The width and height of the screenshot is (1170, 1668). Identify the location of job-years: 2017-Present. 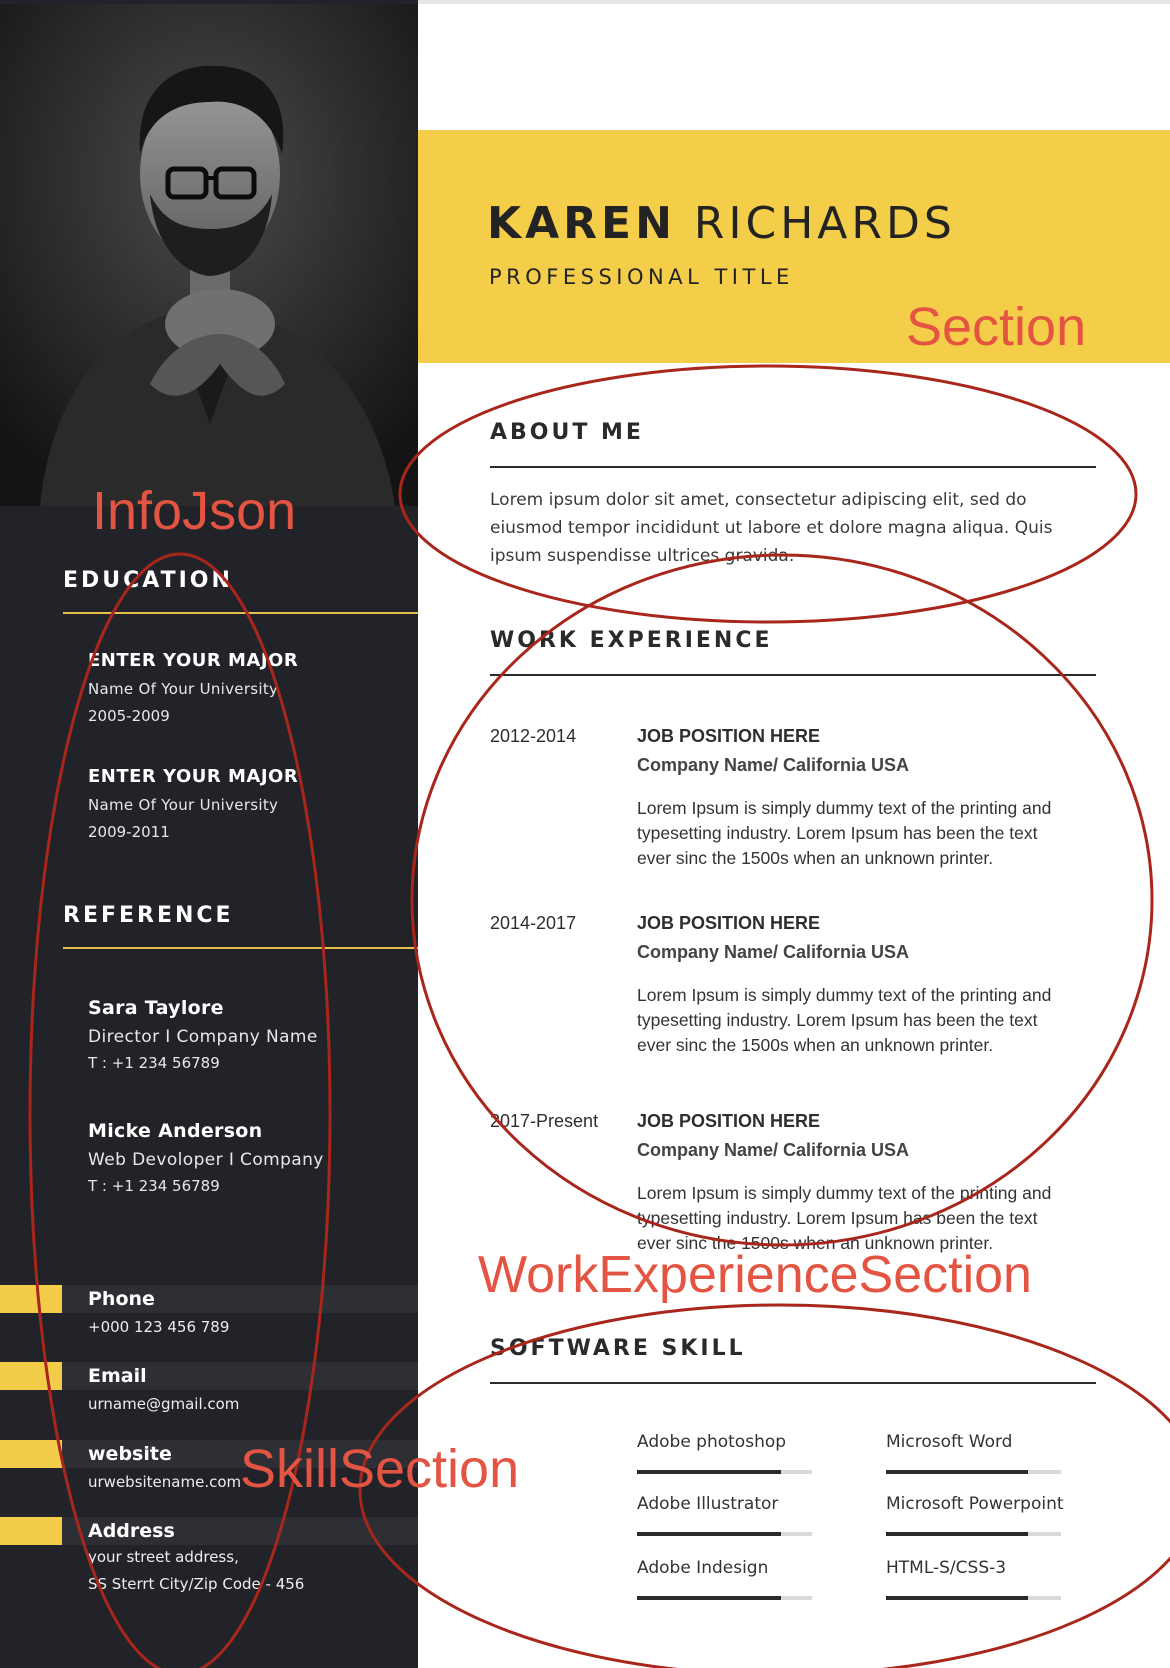
(544, 1121).